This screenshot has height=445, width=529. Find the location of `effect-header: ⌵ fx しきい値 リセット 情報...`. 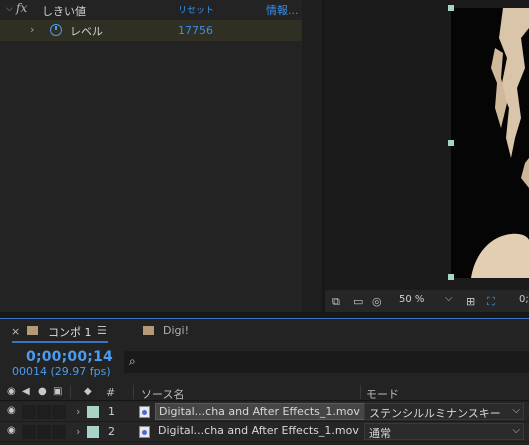

effect-header: ⌵ fx しきい値 リセット 情報... is located at coordinates (151, 10).